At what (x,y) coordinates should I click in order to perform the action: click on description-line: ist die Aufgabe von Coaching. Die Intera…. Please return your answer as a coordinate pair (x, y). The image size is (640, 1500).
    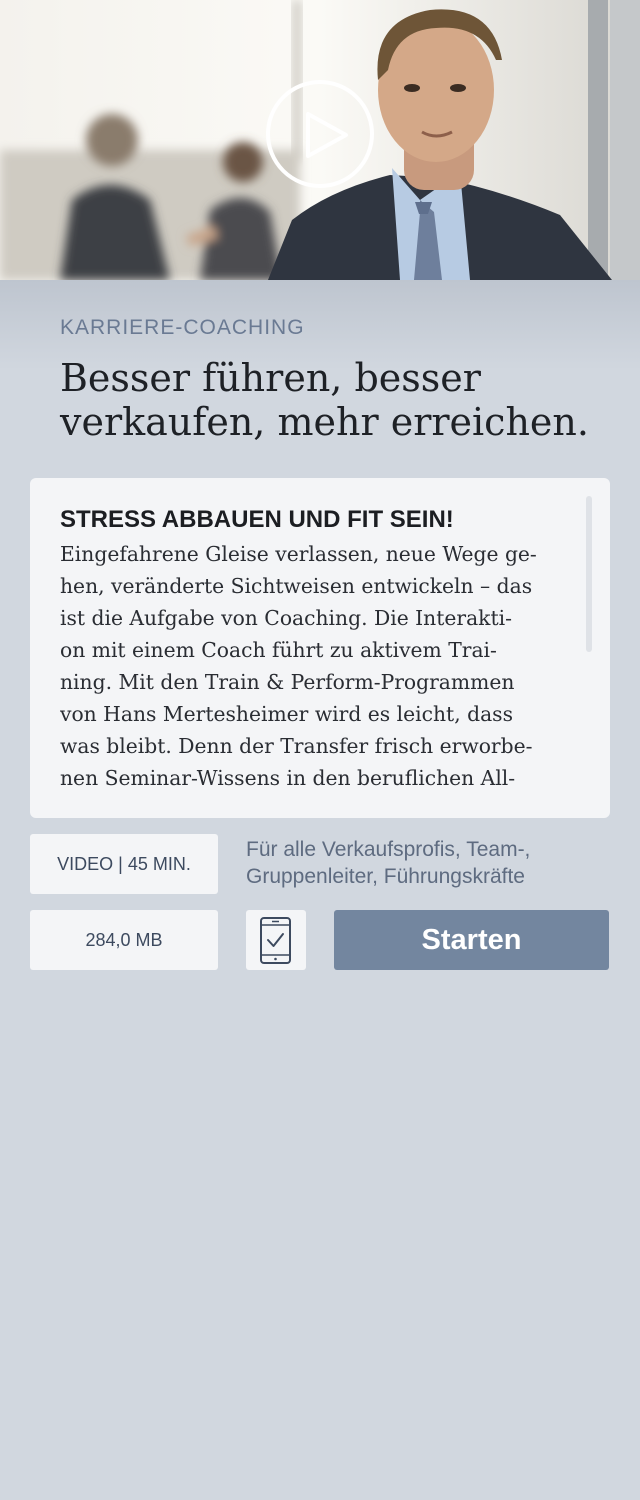
    Looking at the image, I should click on (286, 618).